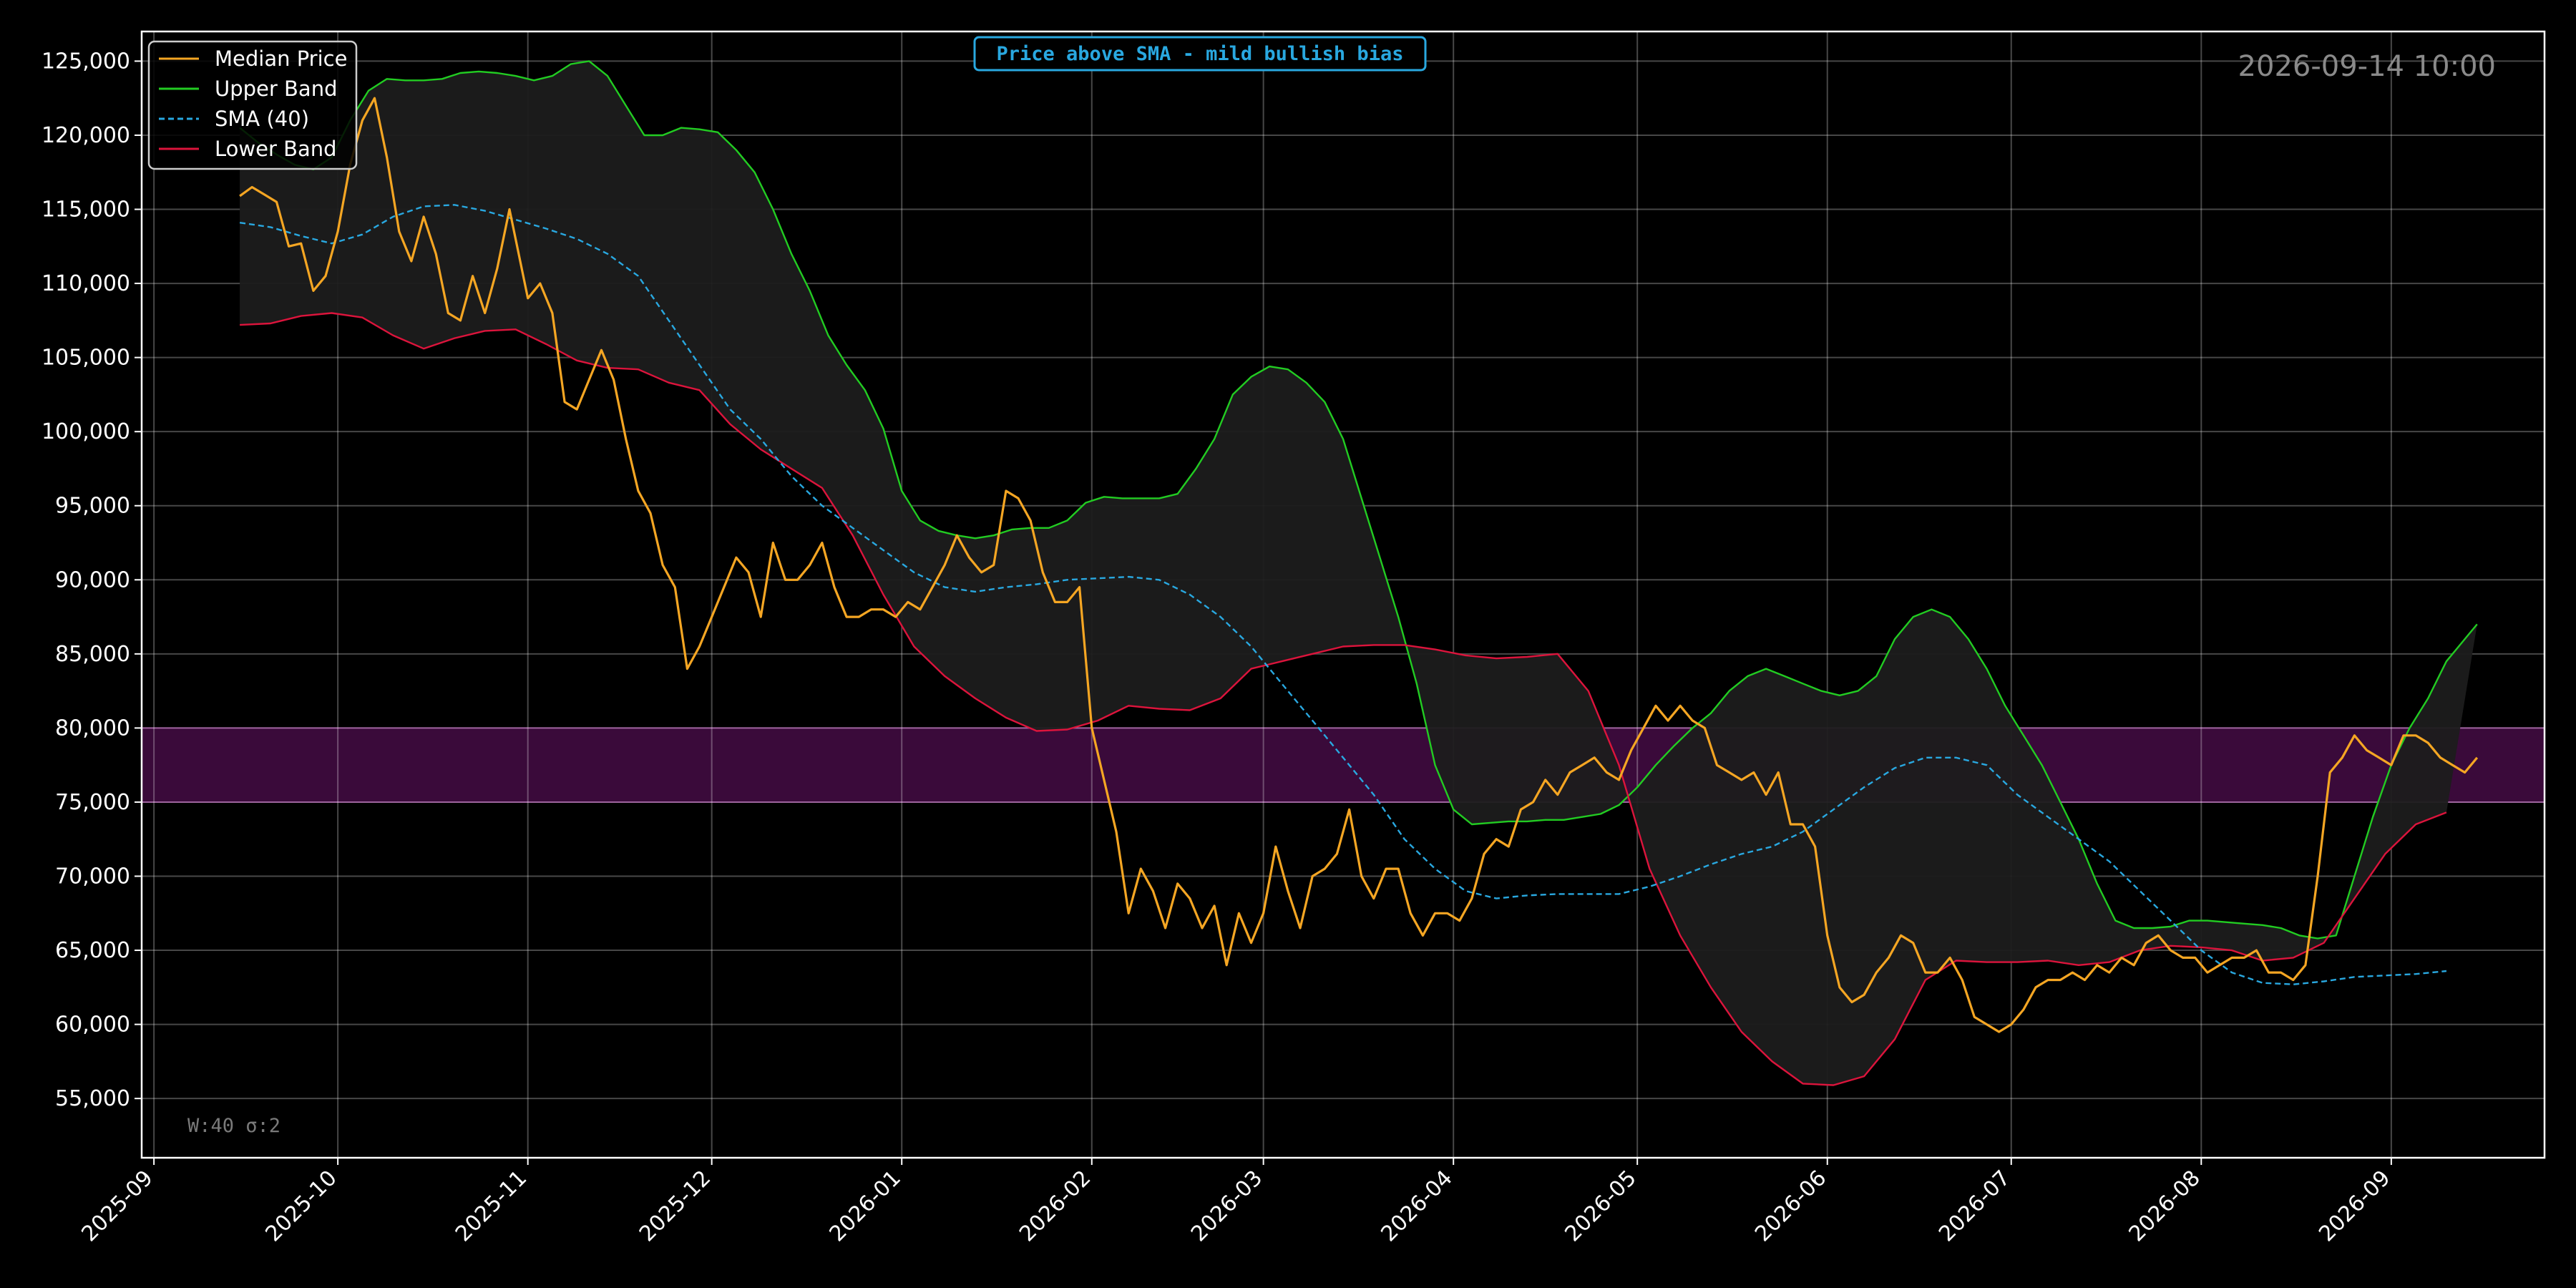 Image resolution: width=2576 pixels, height=1288 pixels. Describe the element at coordinates (262, 119) in the screenshot. I see `legend-label: SMA (40)` at that location.